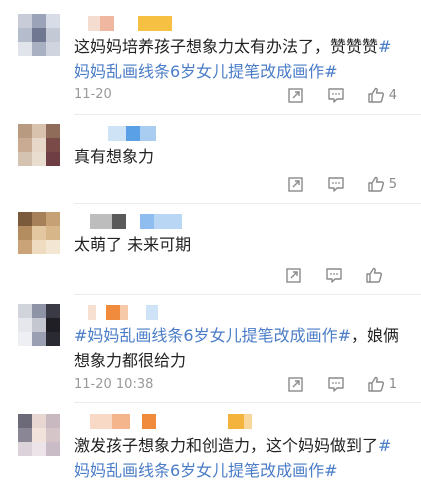 Image resolution: width=421 pixels, height=499 pixels. Describe the element at coordinates (392, 384) in the screenshot. I see `like-count: 1` at that location.